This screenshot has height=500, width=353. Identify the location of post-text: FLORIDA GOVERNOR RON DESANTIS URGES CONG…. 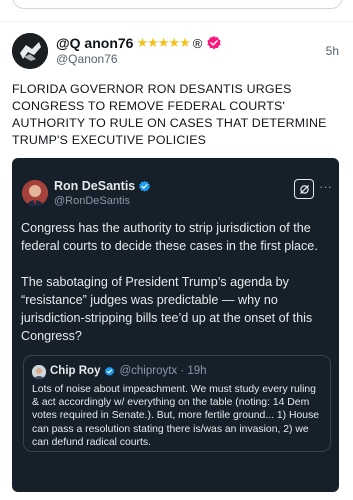
(169, 114).